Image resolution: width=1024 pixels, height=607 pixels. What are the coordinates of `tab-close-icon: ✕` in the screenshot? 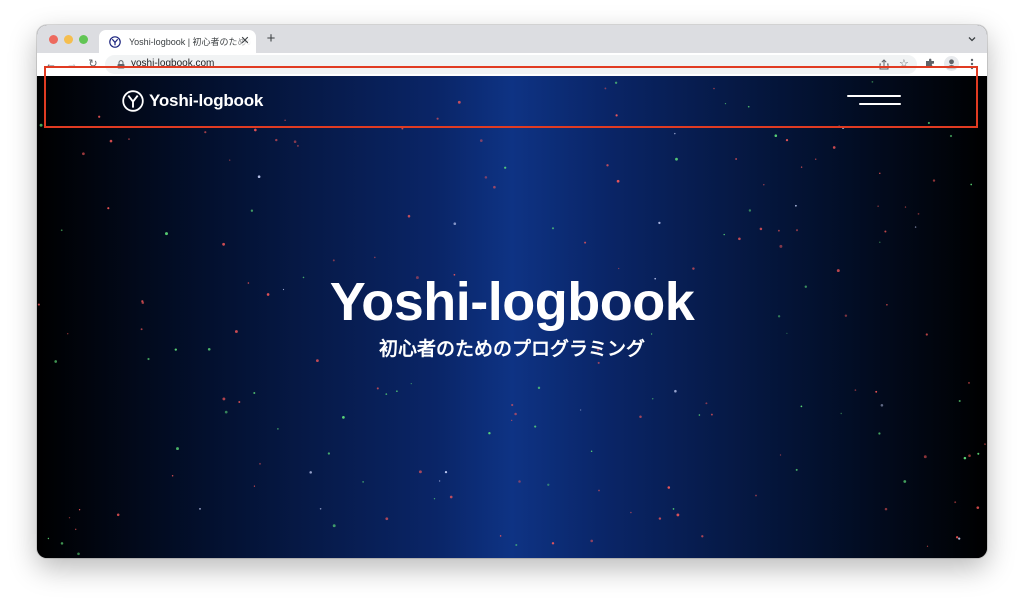 It's located at (245, 41).